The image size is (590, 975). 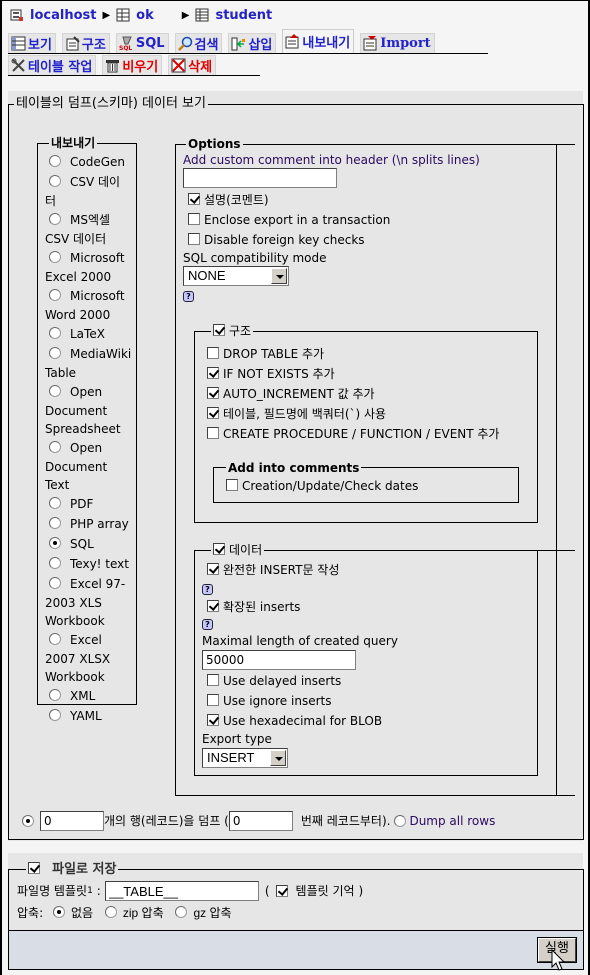 What do you see at coordinates (192, 65) in the screenshot?
I see `tab-drop: 삭제` at bounding box center [192, 65].